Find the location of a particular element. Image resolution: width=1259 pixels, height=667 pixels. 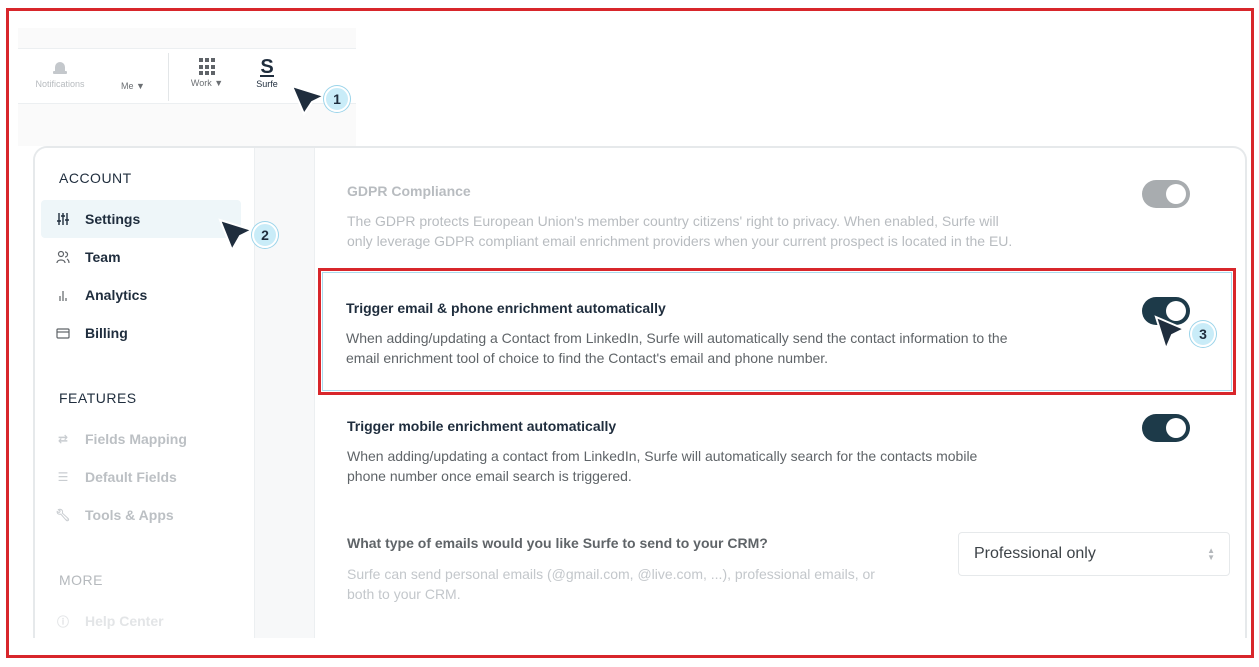

sidebar-item-tools-apps: 🔧︎ Tools & Apps is located at coordinates (141, 515).